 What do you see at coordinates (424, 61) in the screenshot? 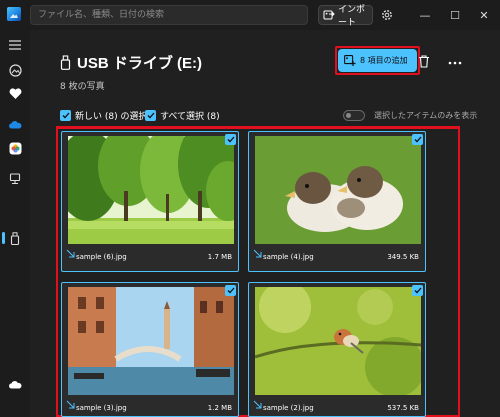
I see `delete-trash-icon` at bounding box center [424, 61].